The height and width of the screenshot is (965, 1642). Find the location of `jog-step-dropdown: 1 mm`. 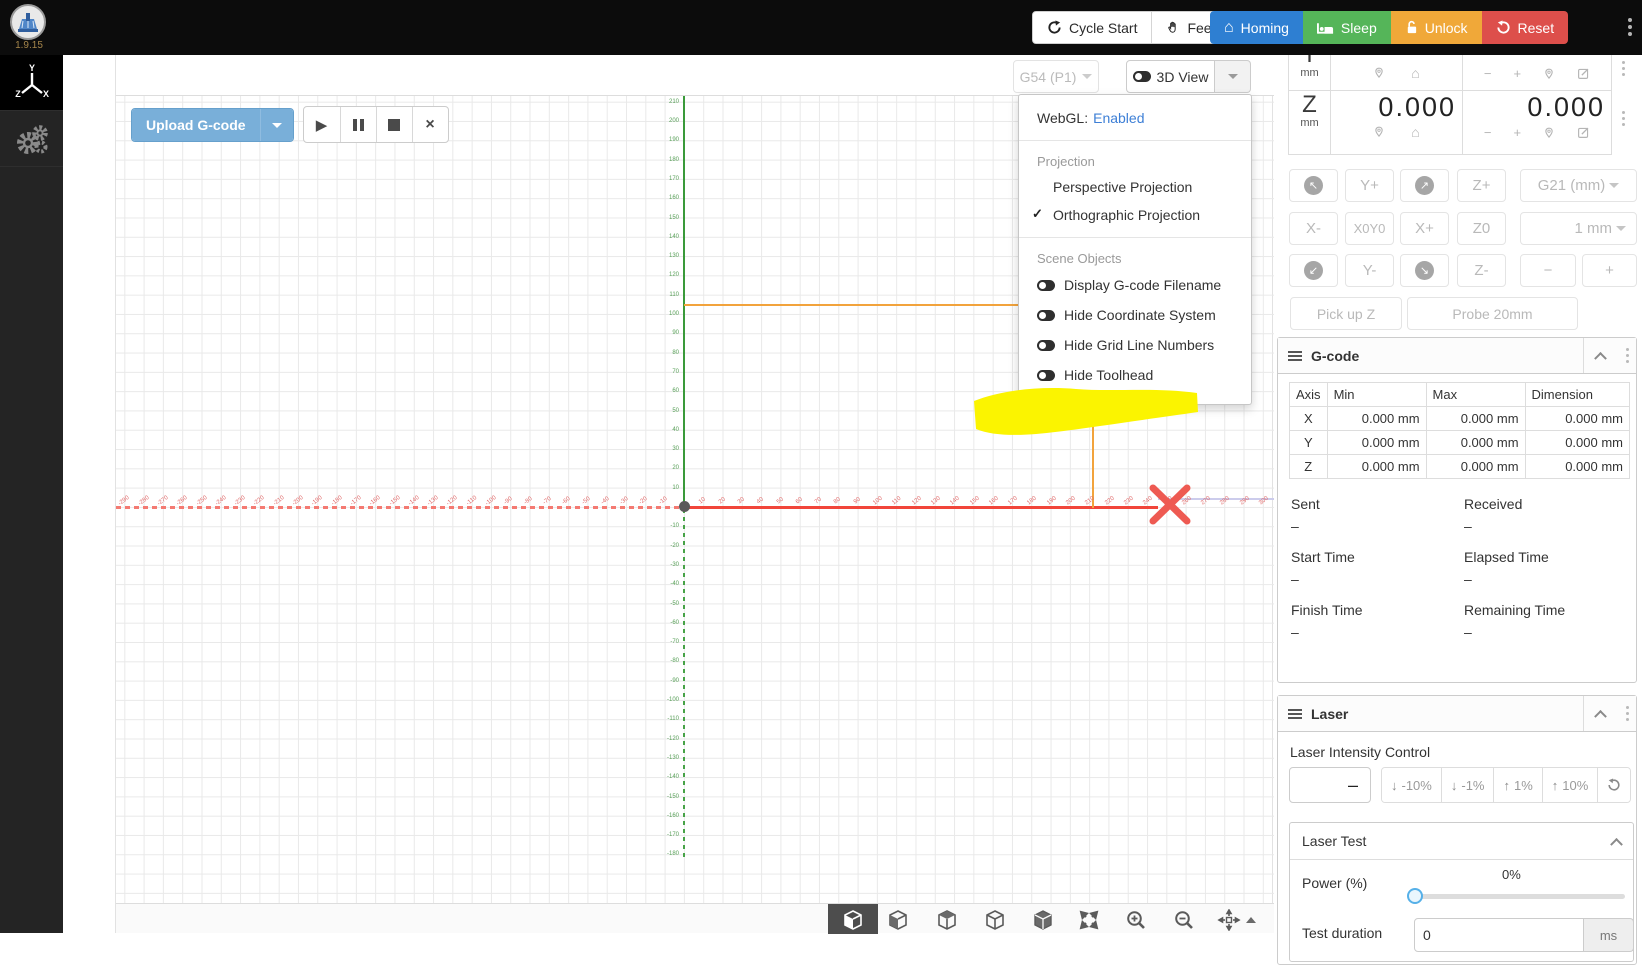

jog-step-dropdown: 1 mm is located at coordinates (1578, 228).